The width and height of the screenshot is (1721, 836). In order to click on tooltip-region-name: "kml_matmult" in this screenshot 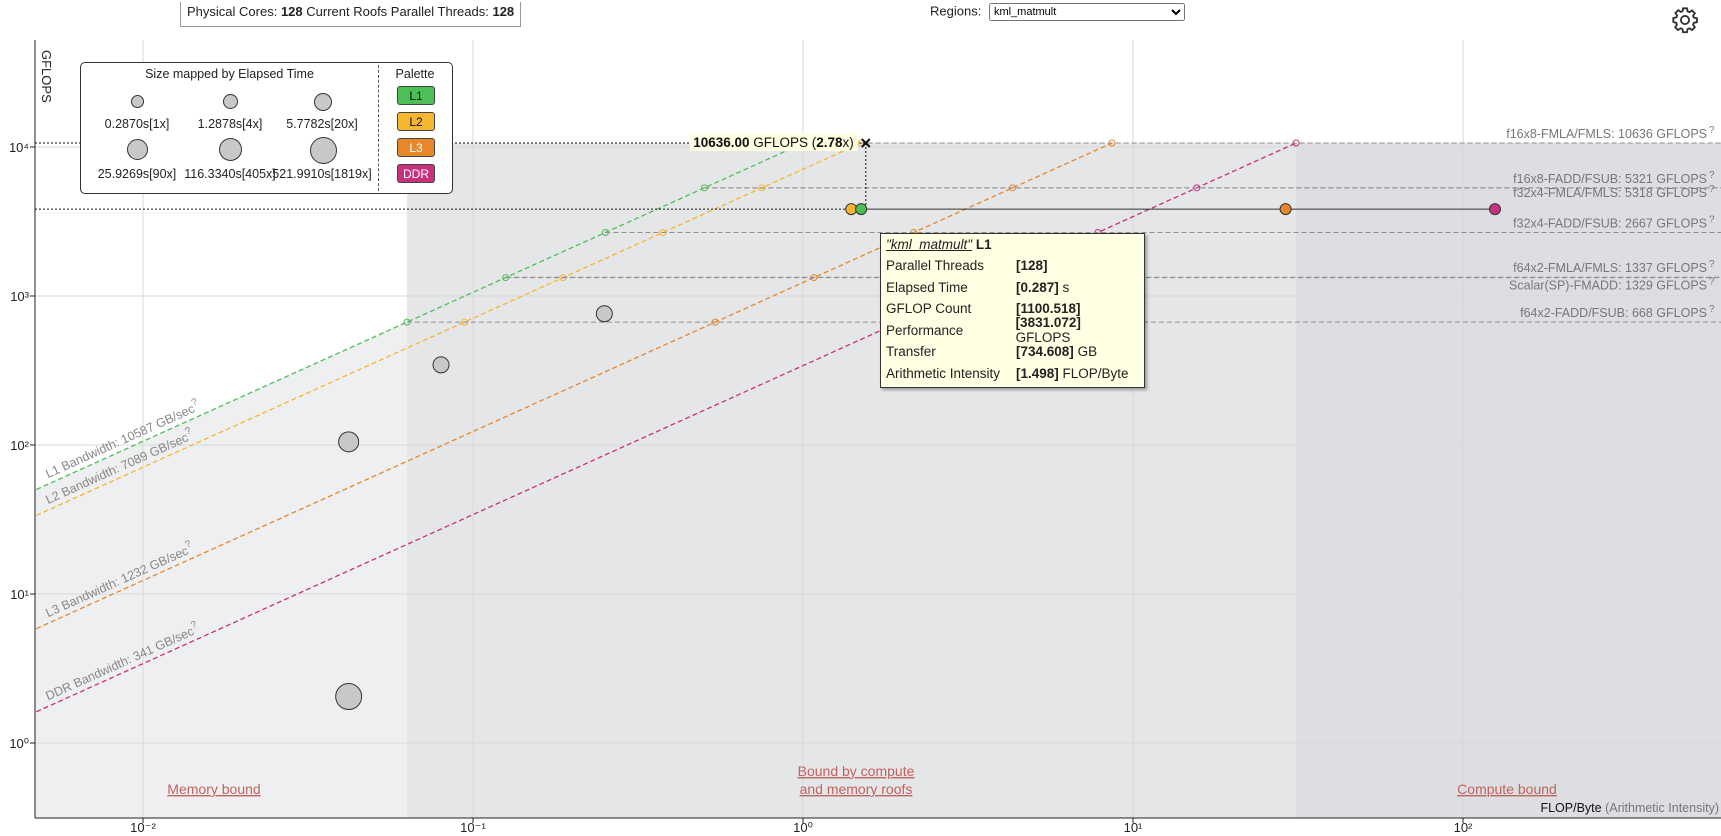, I will do `click(929, 244)`.